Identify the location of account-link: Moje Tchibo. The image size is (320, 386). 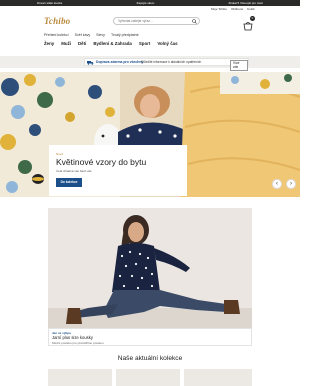
(219, 9).